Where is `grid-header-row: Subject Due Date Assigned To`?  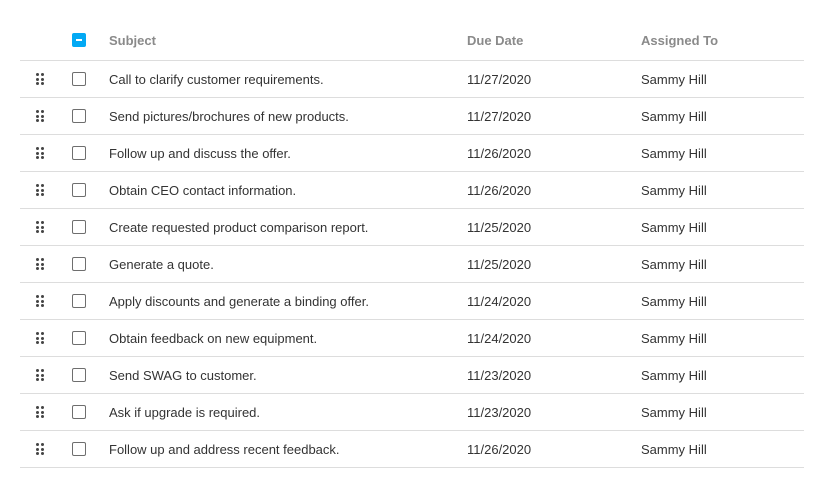 grid-header-row: Subject Due Date Assigned To is located at coordinates (412, 40).